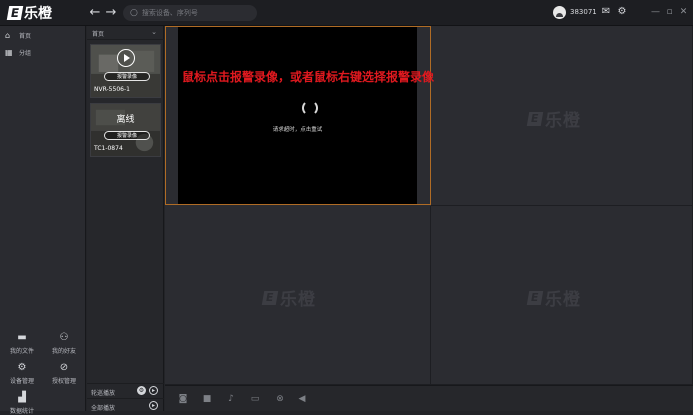  Describe the element at coordinates (21, 381) in the screenshot. I see `tool-label: 设备管理` at that location.